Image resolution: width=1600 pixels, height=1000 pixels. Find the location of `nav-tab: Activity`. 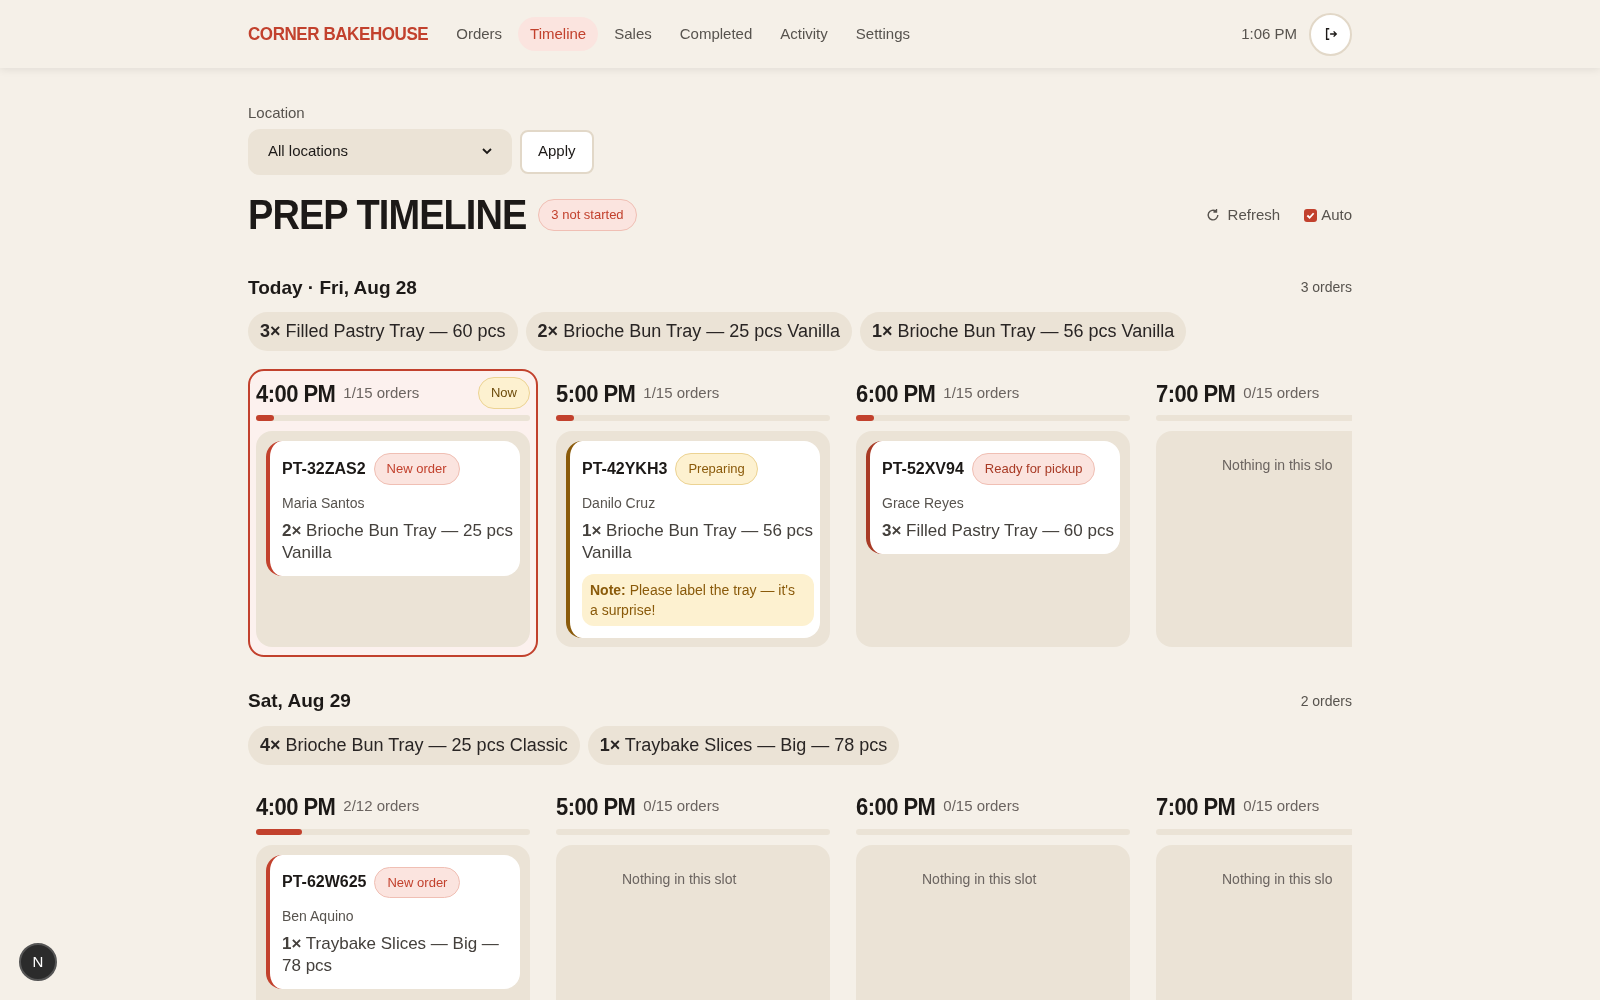

nav-tab: Activity is located at coordinates (804, 34).